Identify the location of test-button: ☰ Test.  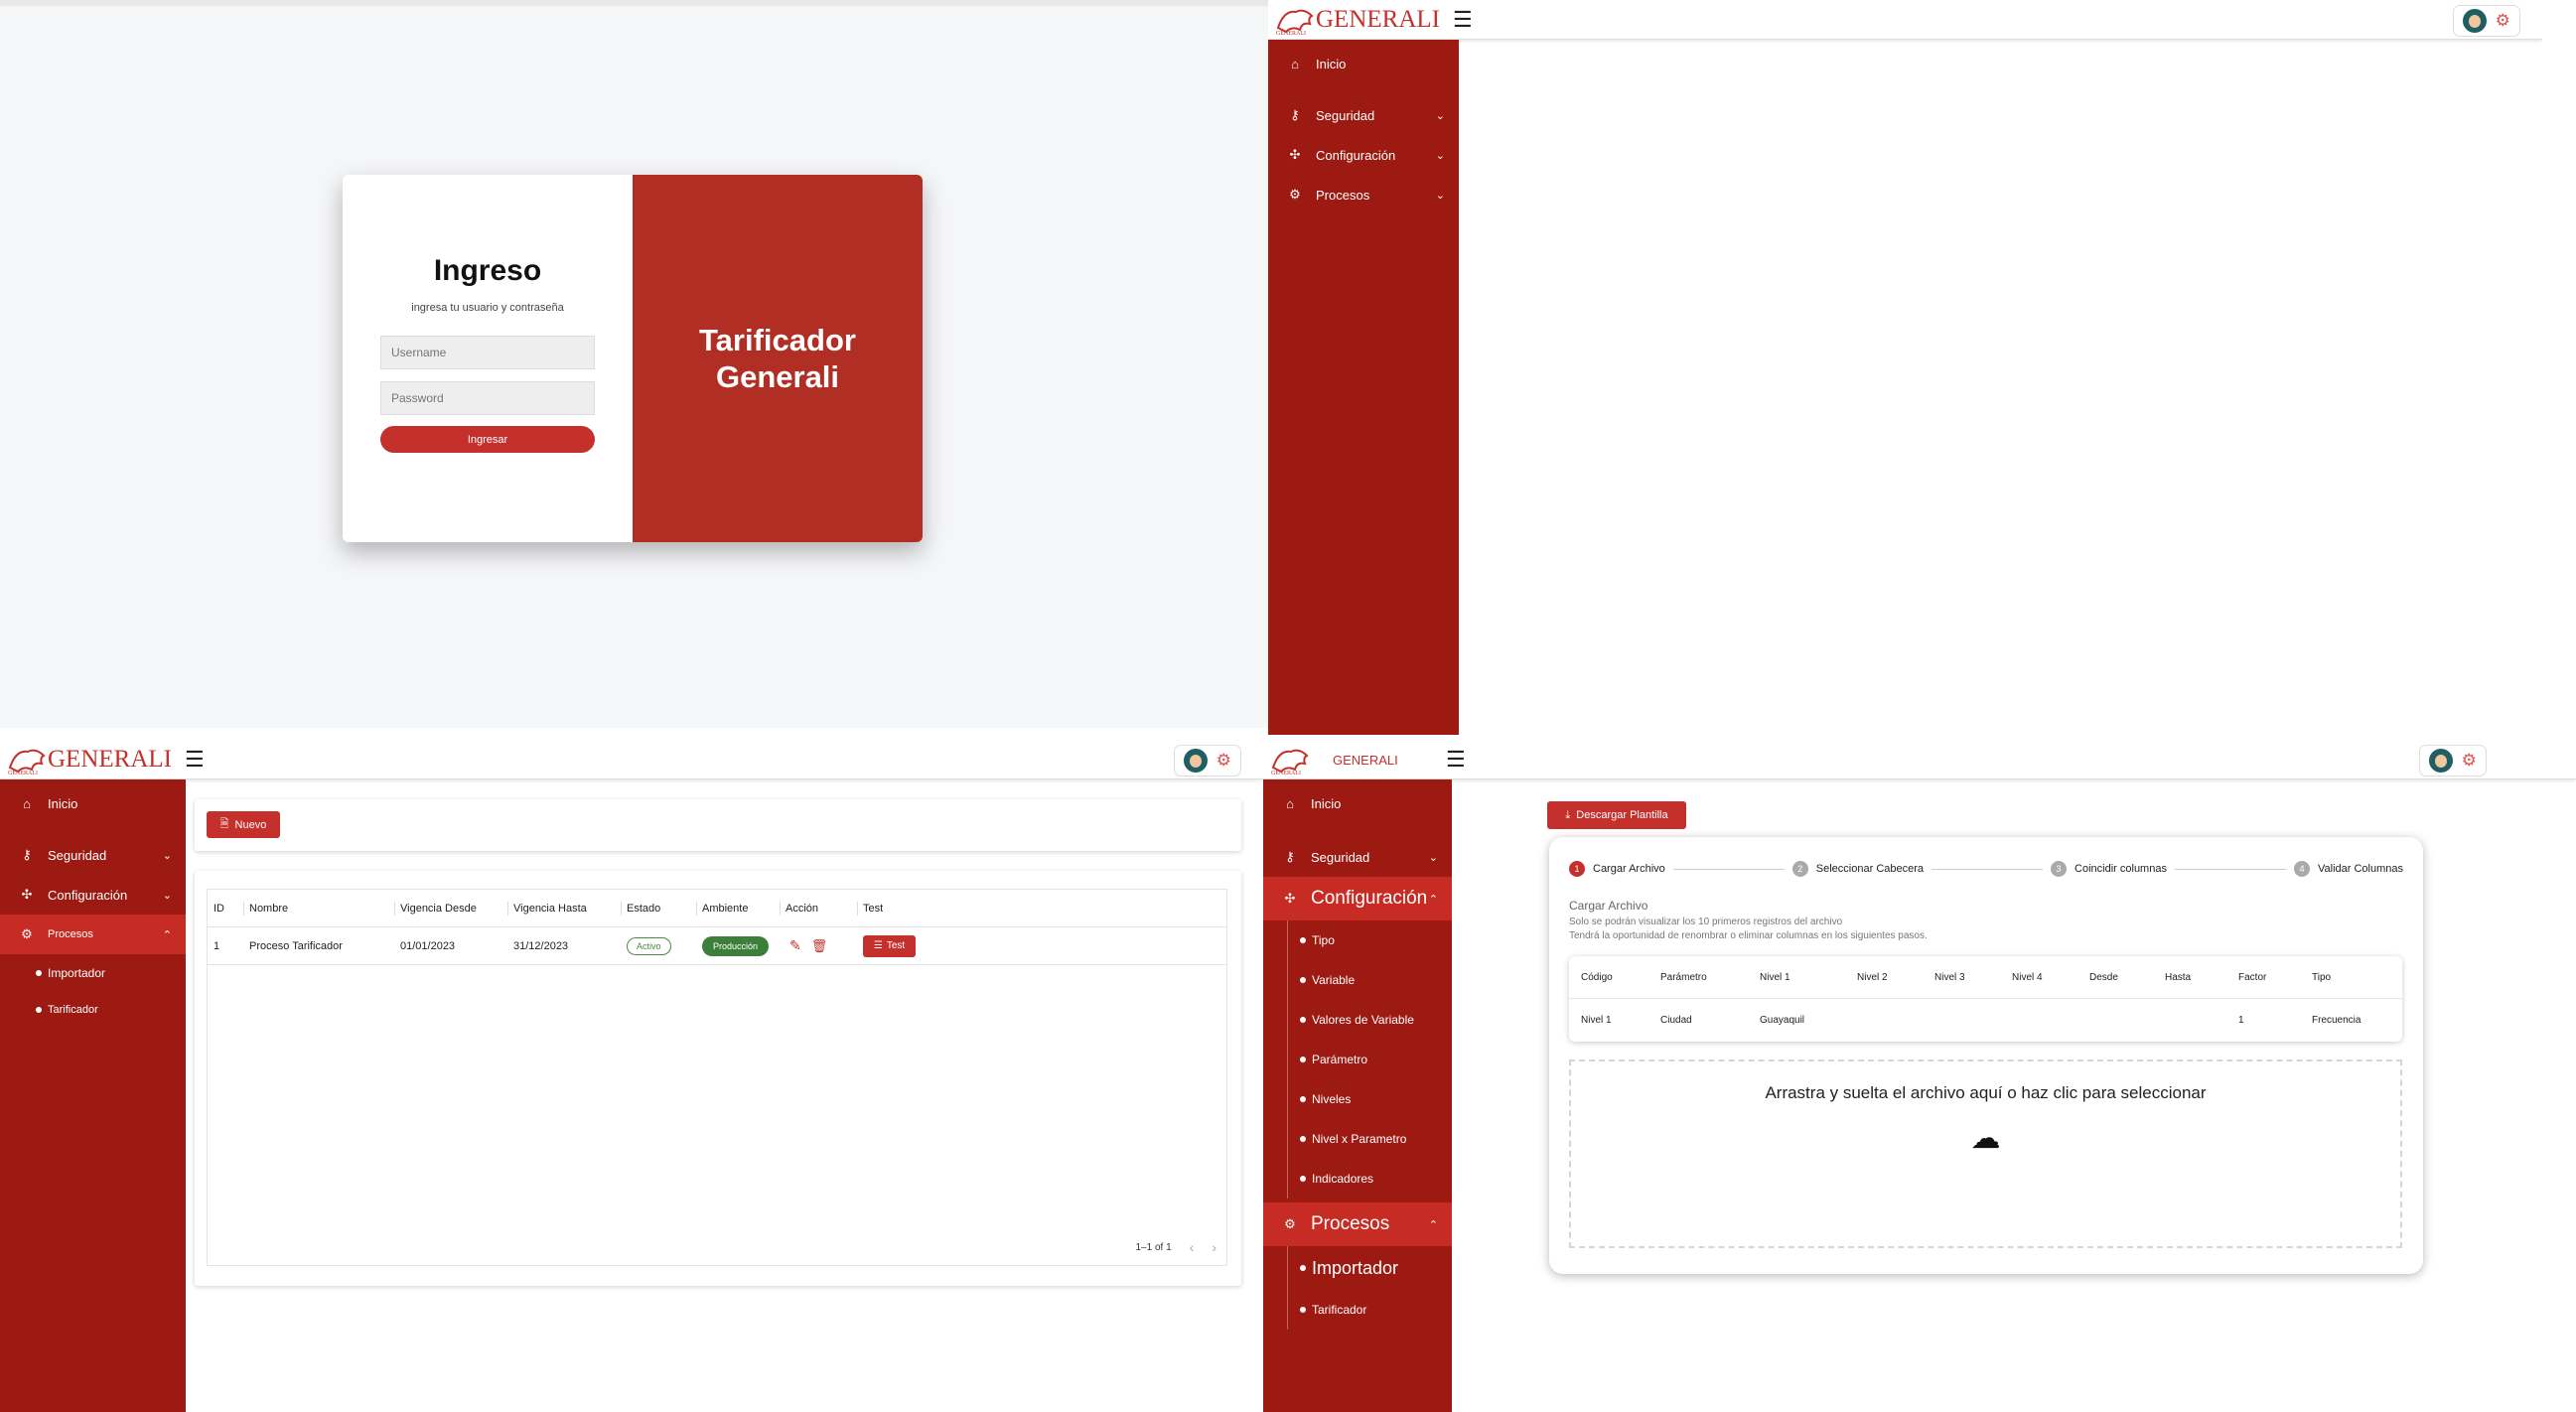
(889, 945).